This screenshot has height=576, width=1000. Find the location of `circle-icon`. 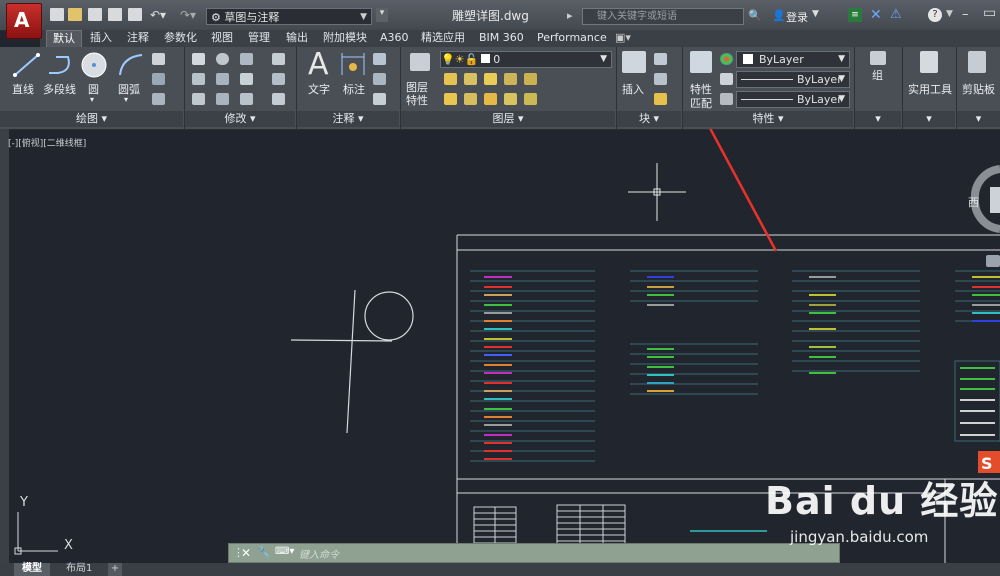

circle-icon is located at coordinates (94, 65).